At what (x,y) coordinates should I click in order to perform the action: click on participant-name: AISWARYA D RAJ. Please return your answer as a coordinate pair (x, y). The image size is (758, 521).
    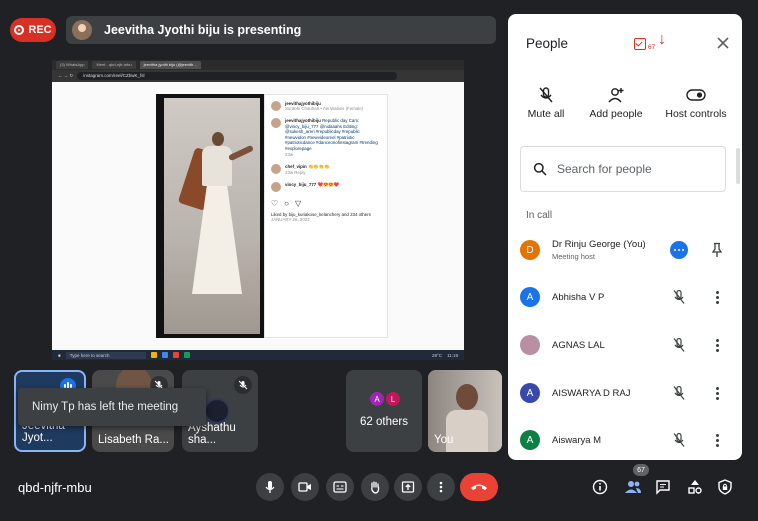
    Looking at the image, I should click on (591, 393).